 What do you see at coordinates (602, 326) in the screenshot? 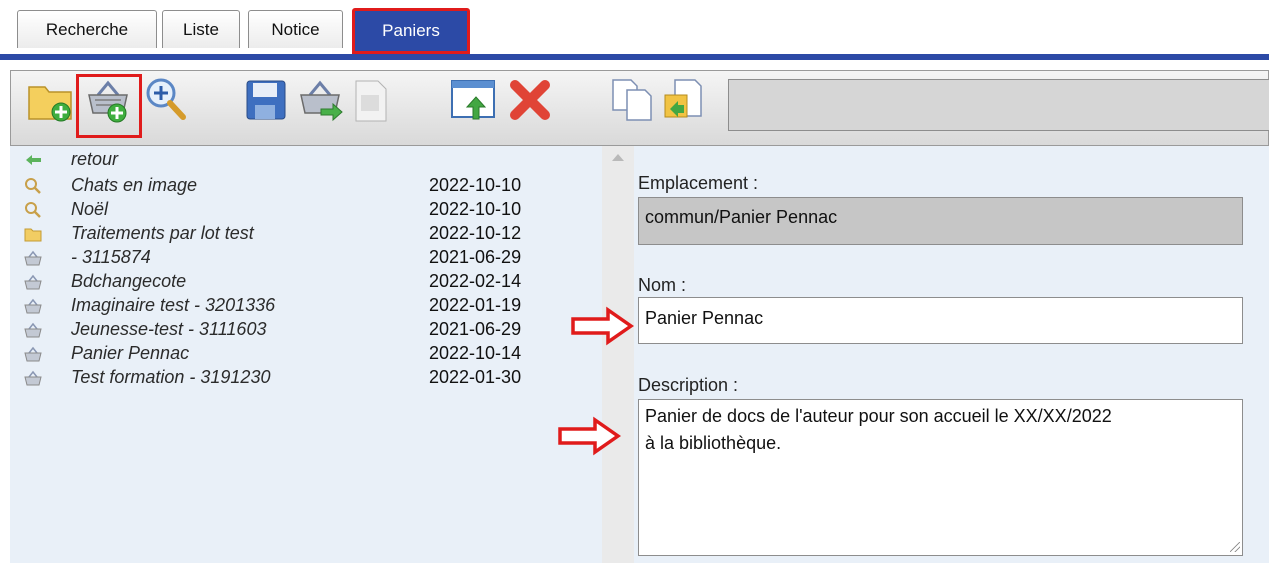
I see `annotation-arrow-nom` at bounding box center [602, 326].